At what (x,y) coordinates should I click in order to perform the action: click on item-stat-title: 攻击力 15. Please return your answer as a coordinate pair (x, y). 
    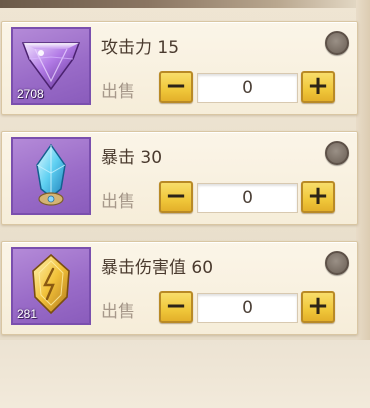
    Looking at the image, I should click on (140, 48).